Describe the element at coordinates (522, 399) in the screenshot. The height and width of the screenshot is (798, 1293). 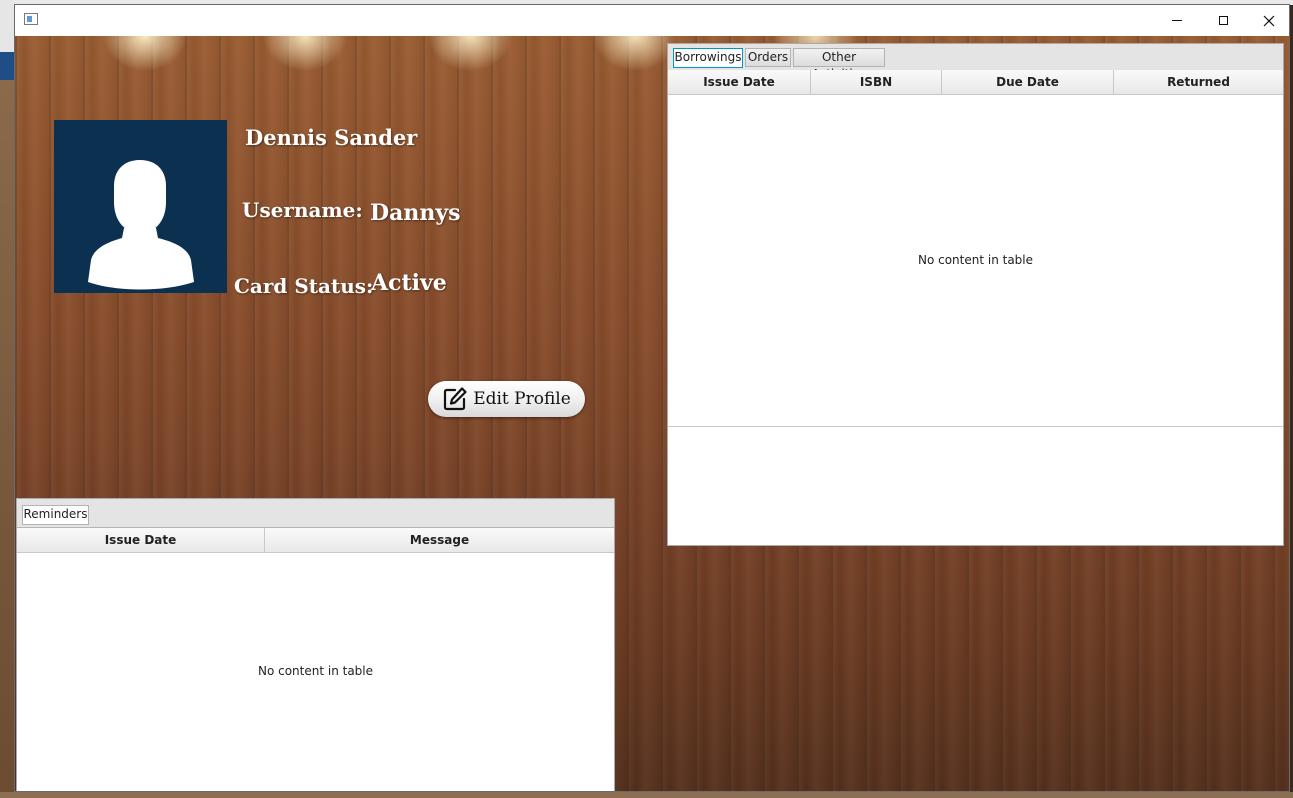
I see `edit-profile-label: Edit Profile` at that location.